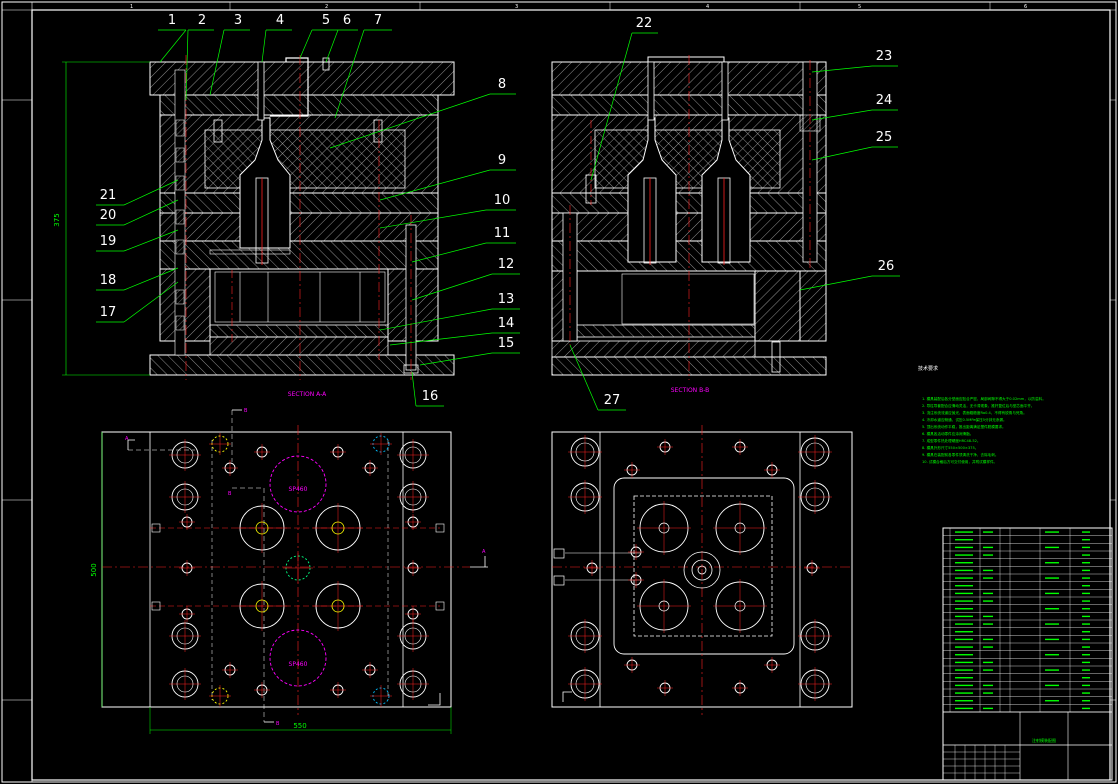 This screenshot has height=784, width=1118. What do you see at coordinates (1027, 654) in the screenshot?
I see `title-block-parts-list: 注射模装配图` at bounding box center [1027, 654].